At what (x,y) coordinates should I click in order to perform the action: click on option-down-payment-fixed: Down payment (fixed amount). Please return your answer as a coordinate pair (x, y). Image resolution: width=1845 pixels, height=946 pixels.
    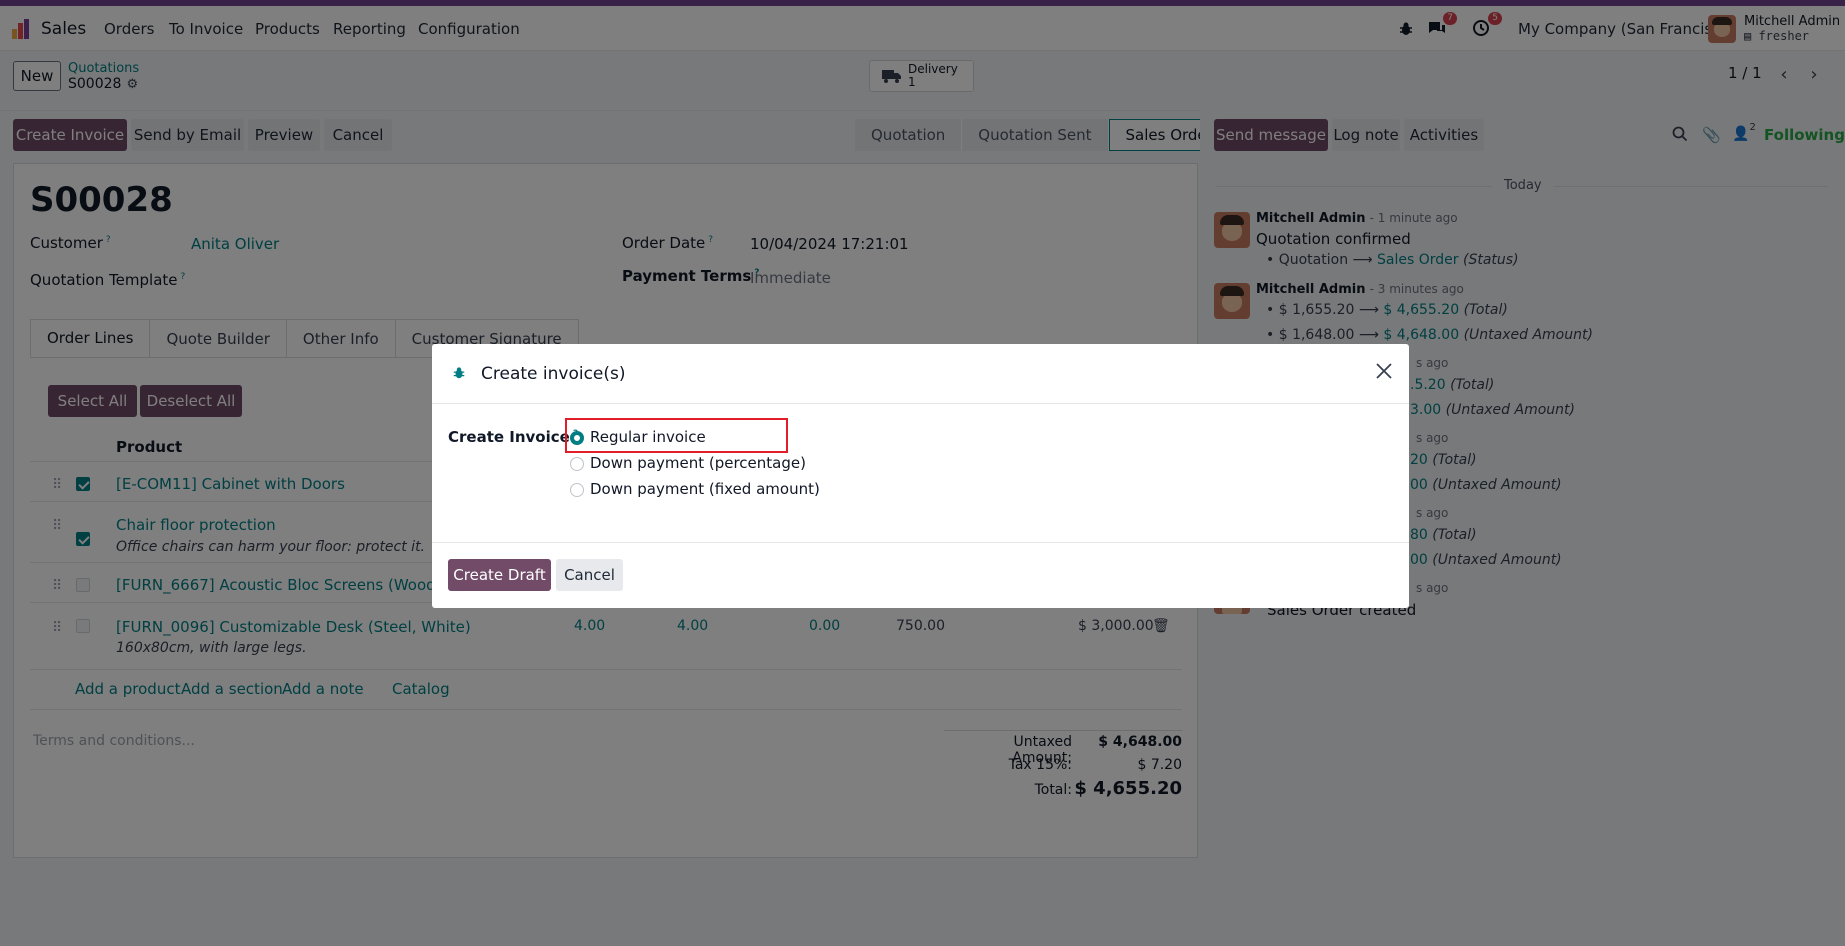
    Looking at the image, I should click on (705, 489).